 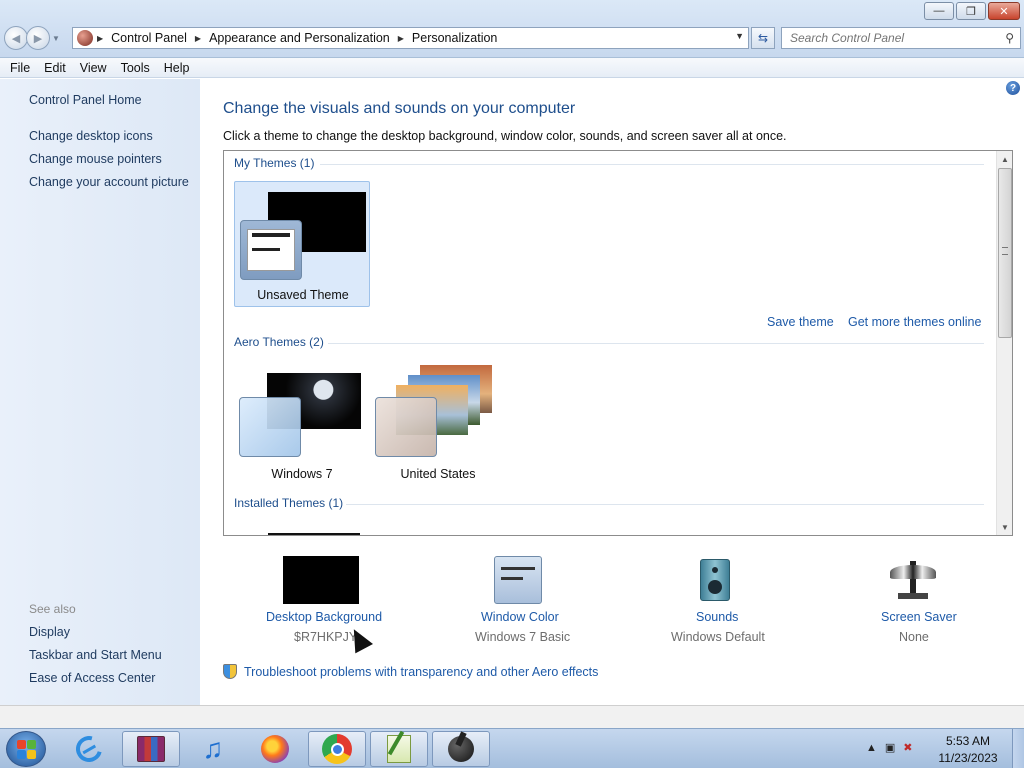 I want to click on refresh-icon: ⇆, so click(x=763, y=38).